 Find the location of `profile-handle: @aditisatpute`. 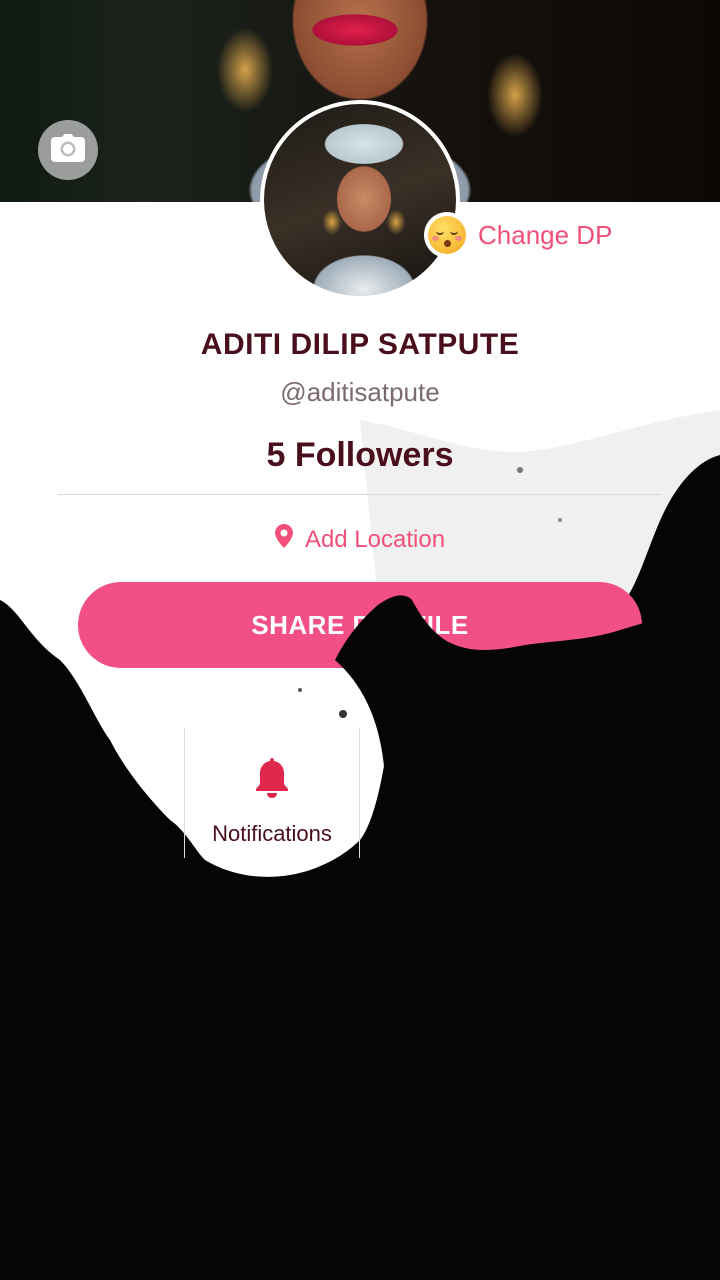

profile-handle: @aditisatpute is located at coordinates (360, 392).